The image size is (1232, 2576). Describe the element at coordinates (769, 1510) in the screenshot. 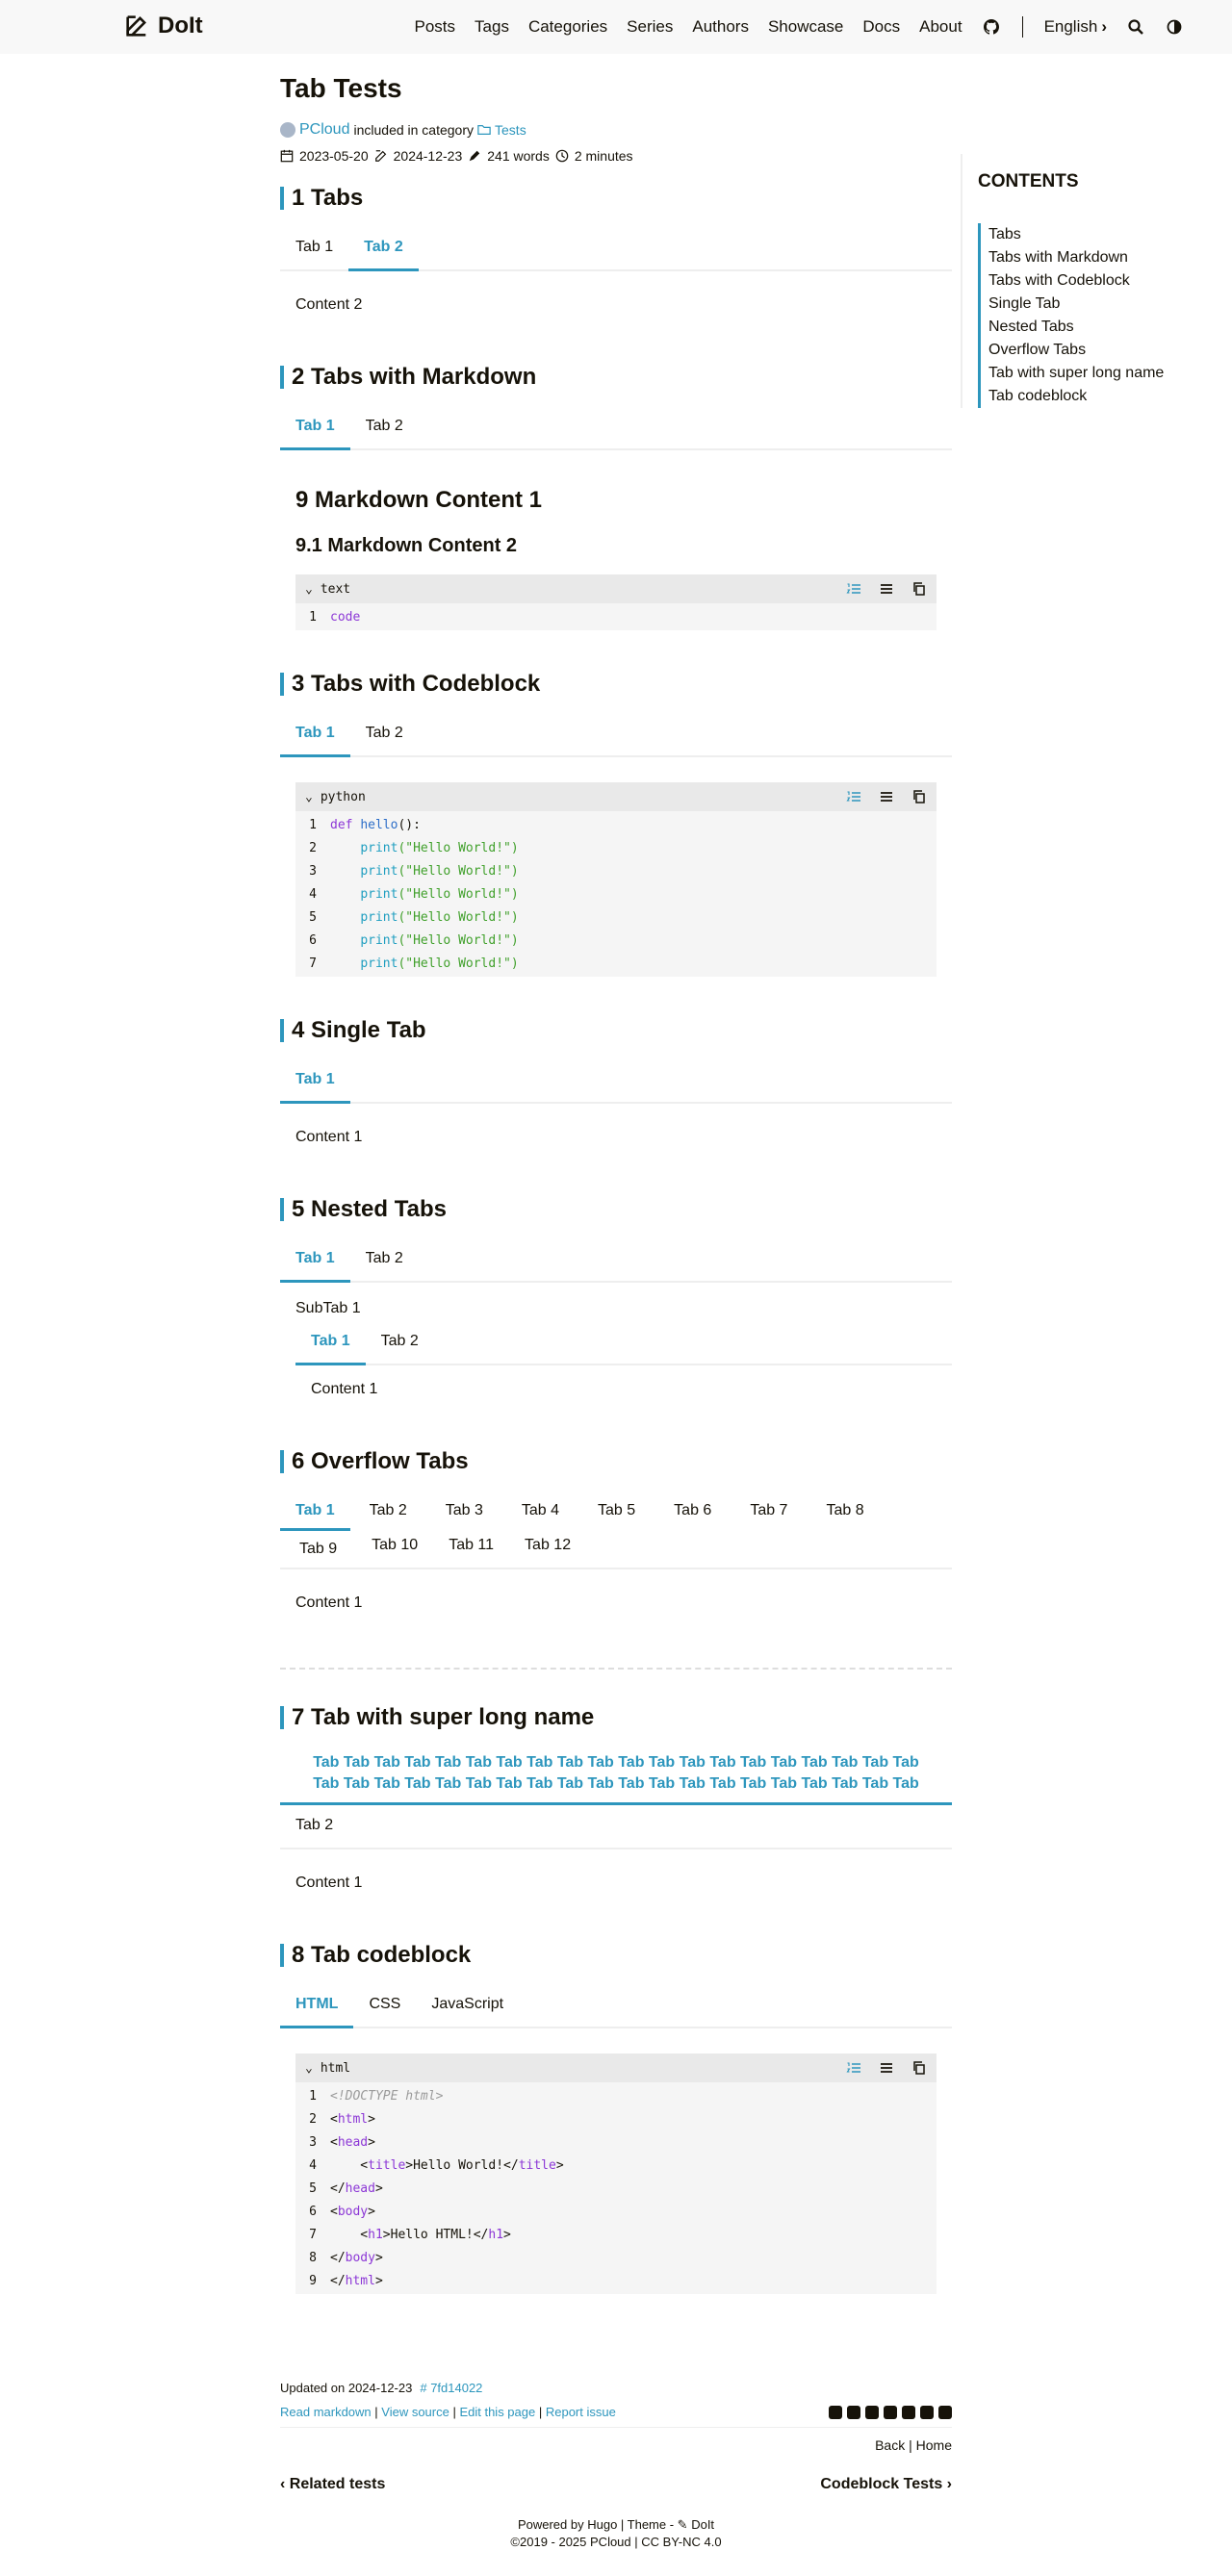

I see `tab-7: Tab 7` at that location.